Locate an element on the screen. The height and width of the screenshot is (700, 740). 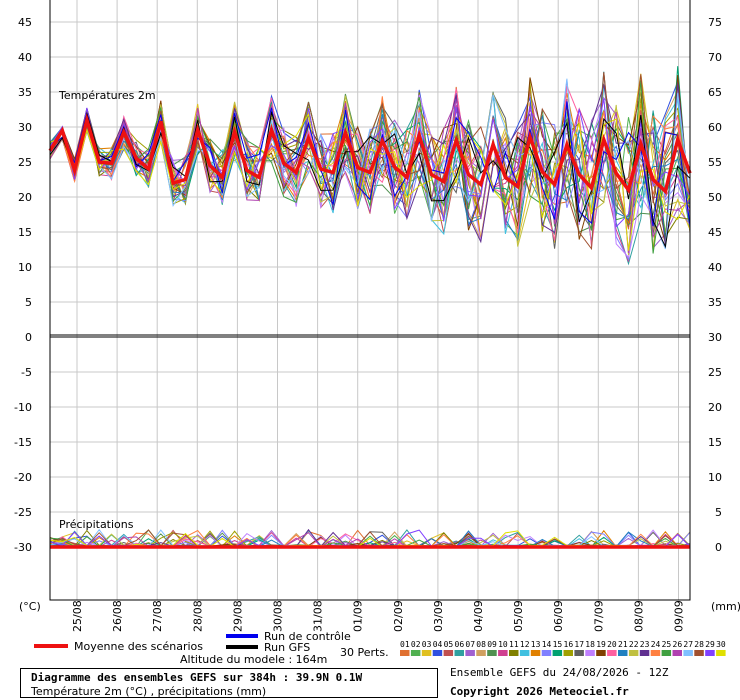
precipitation-panel-label: Précipitations is located at coordinates (96, 524).